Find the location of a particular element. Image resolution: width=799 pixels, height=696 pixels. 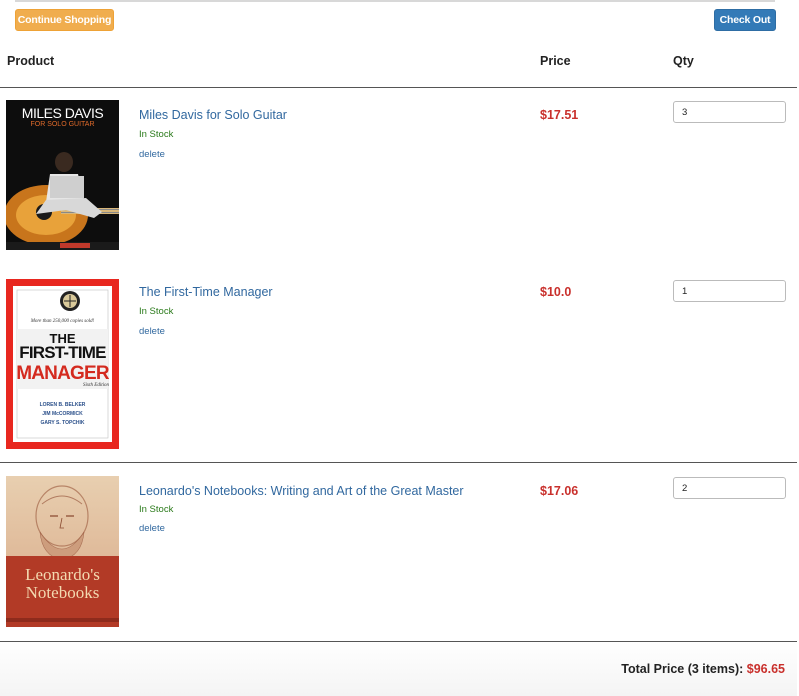

book-cover-leonardo: Leonardo's Notebooks is located at coordinates (62, 551).